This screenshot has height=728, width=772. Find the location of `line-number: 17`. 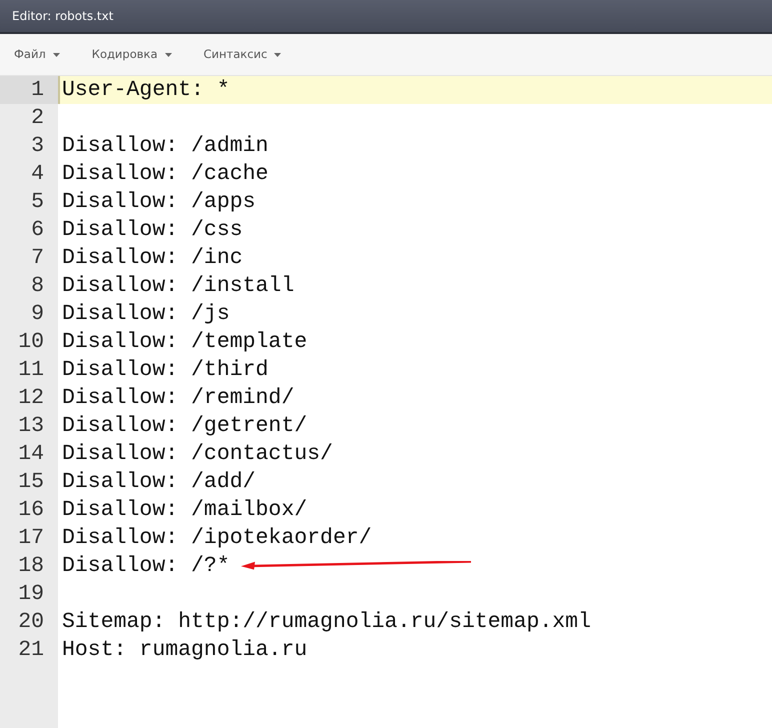

line-number: 17 is located at coordinates (31, 538).